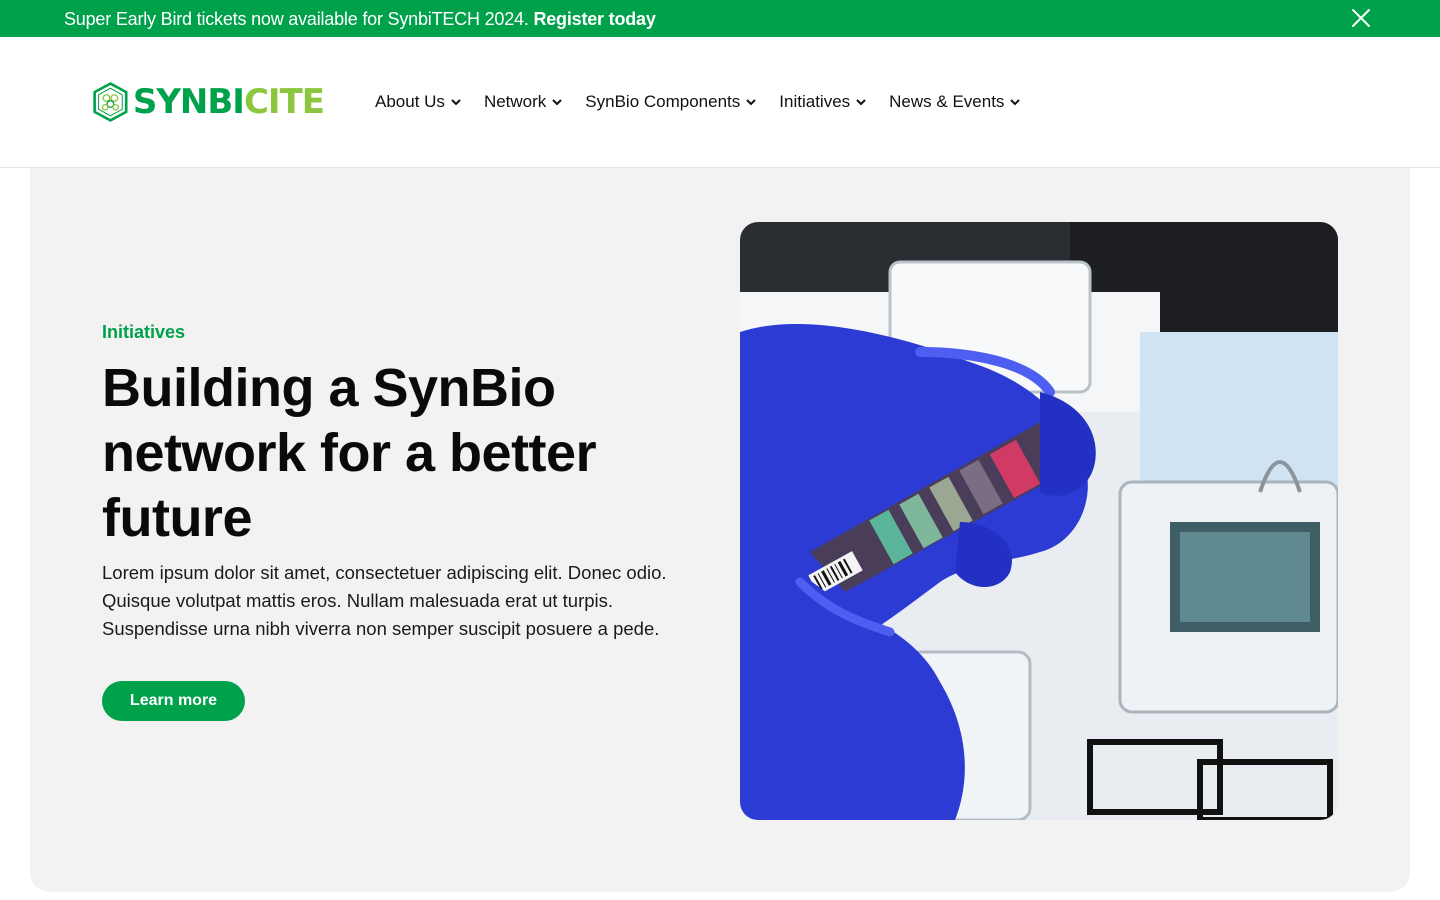  What do you see at coordinates (284, 102) in the screenshot?
I see `logo-word-part2: CITE` at bounding box center [284, 102].